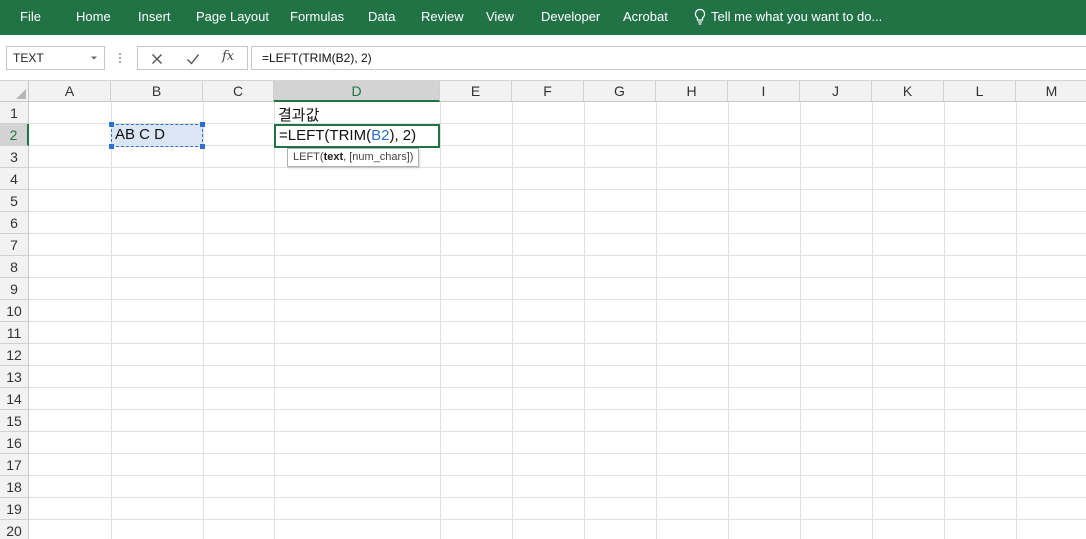  What do you see at coordinates (476, 91) in the screenshot?
I see `column-header-e: E` at bounding box center [476, 91].